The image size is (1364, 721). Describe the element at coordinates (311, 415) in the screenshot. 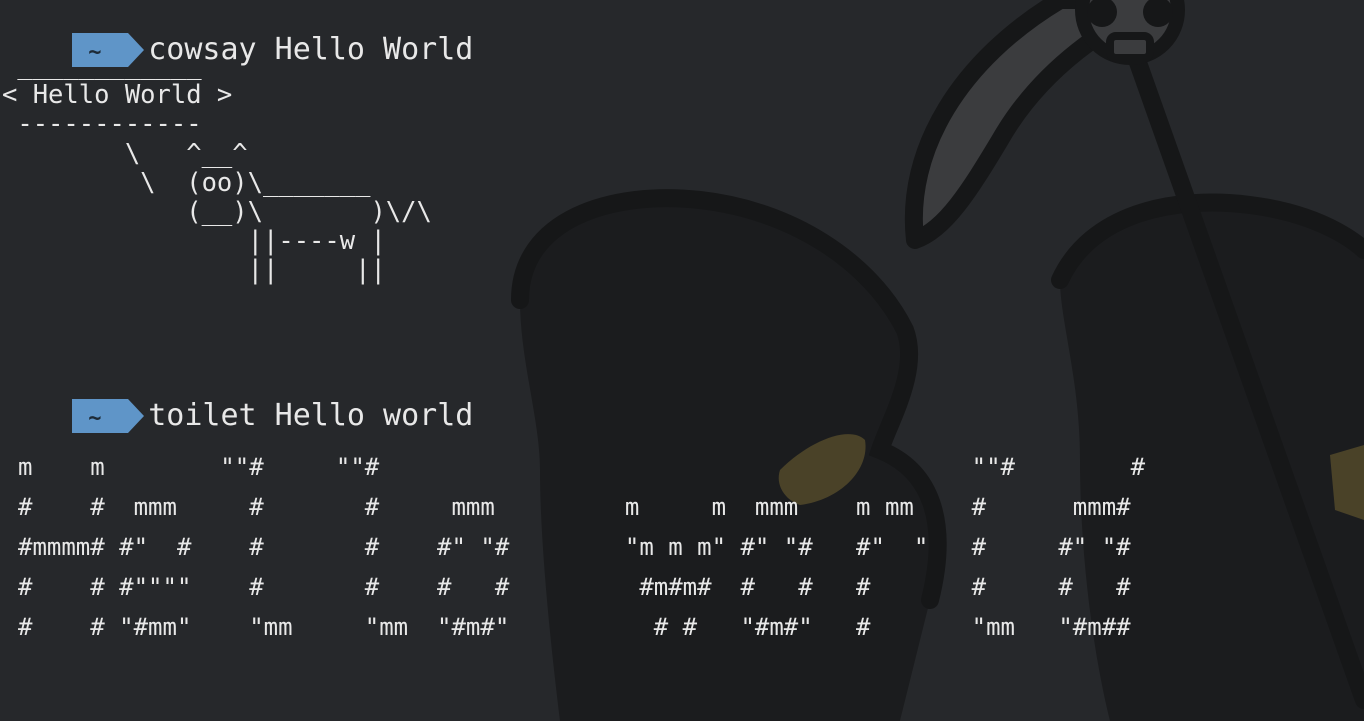

I see `command-text: toilet Hello world` at that location.